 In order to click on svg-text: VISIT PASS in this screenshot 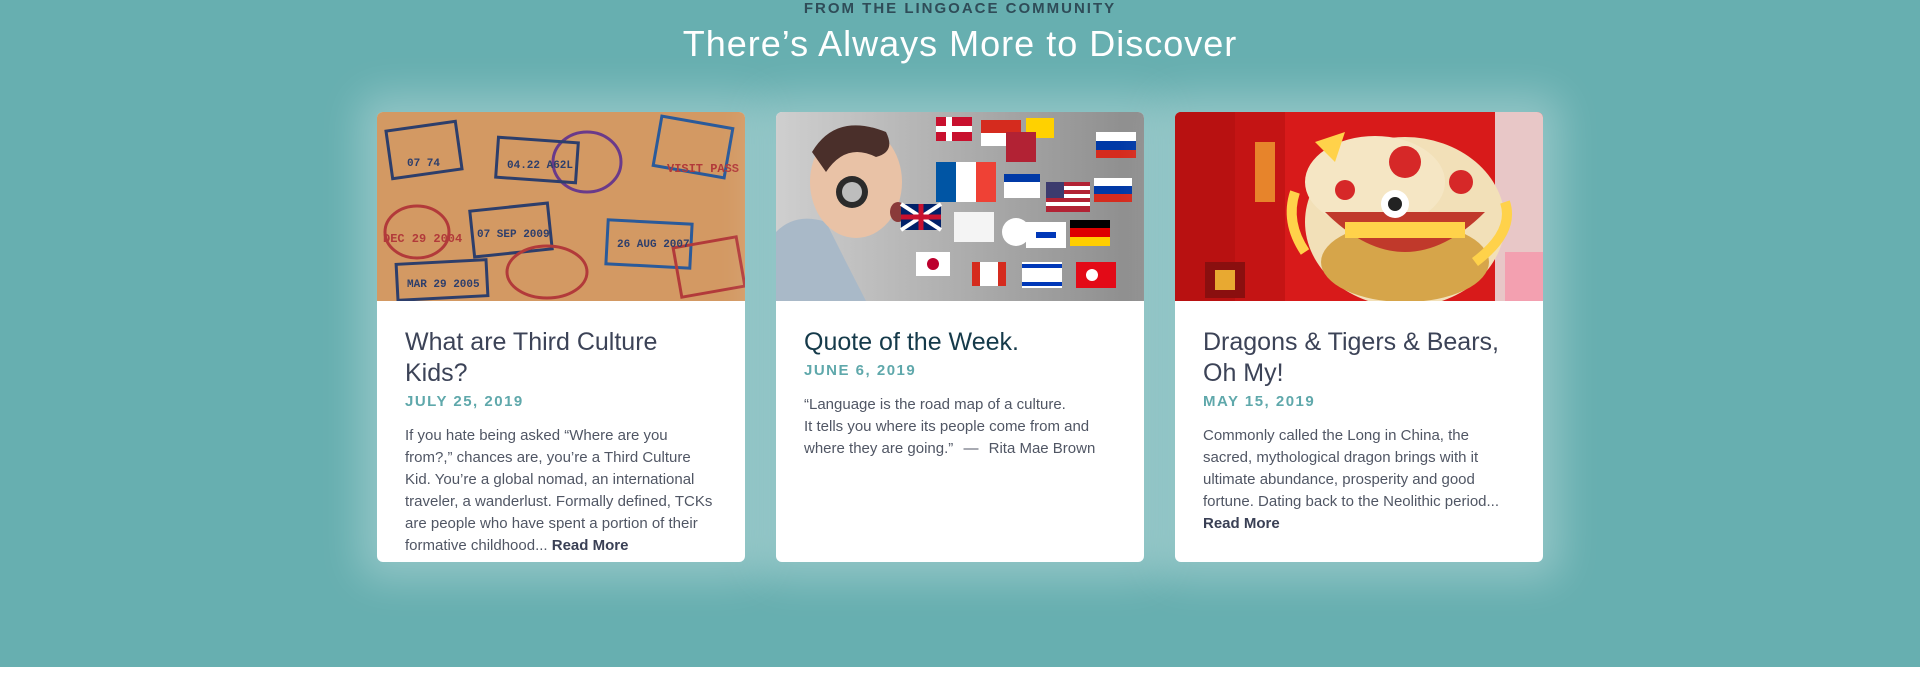, I will do `click(703, 169)`.